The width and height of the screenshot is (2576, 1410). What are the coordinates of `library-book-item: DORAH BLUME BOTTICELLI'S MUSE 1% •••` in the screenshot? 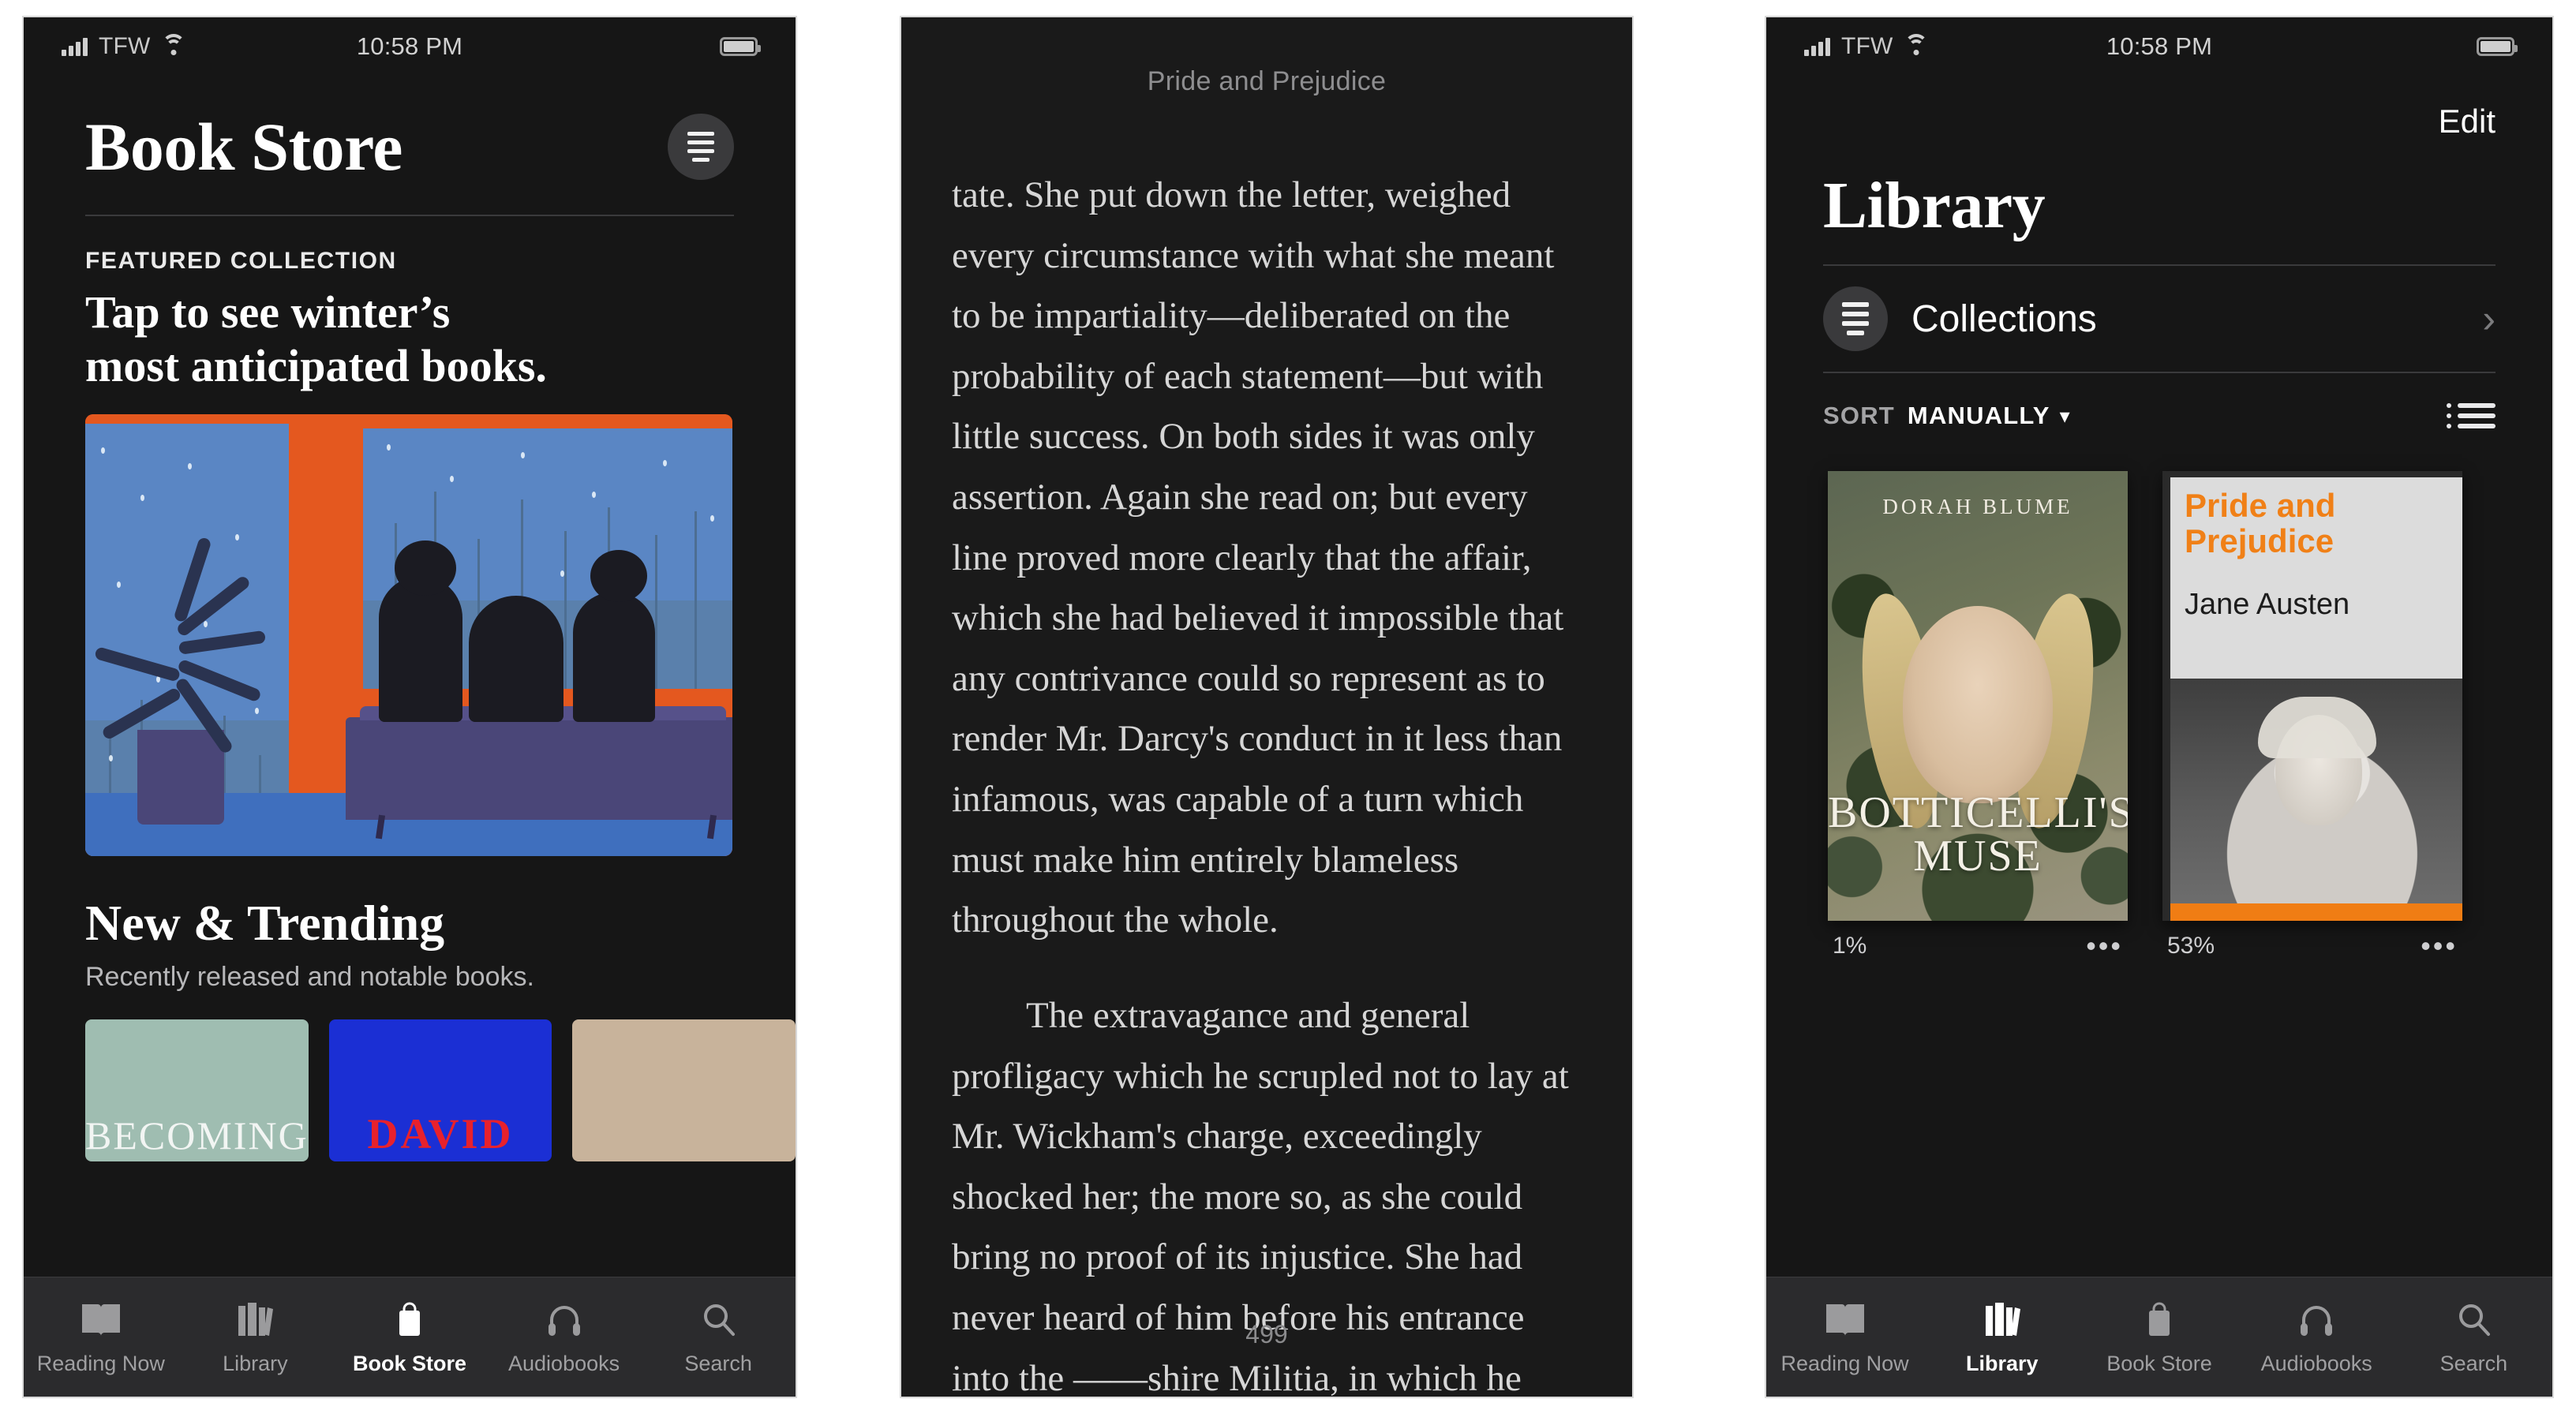 It's located at (1978, 716).